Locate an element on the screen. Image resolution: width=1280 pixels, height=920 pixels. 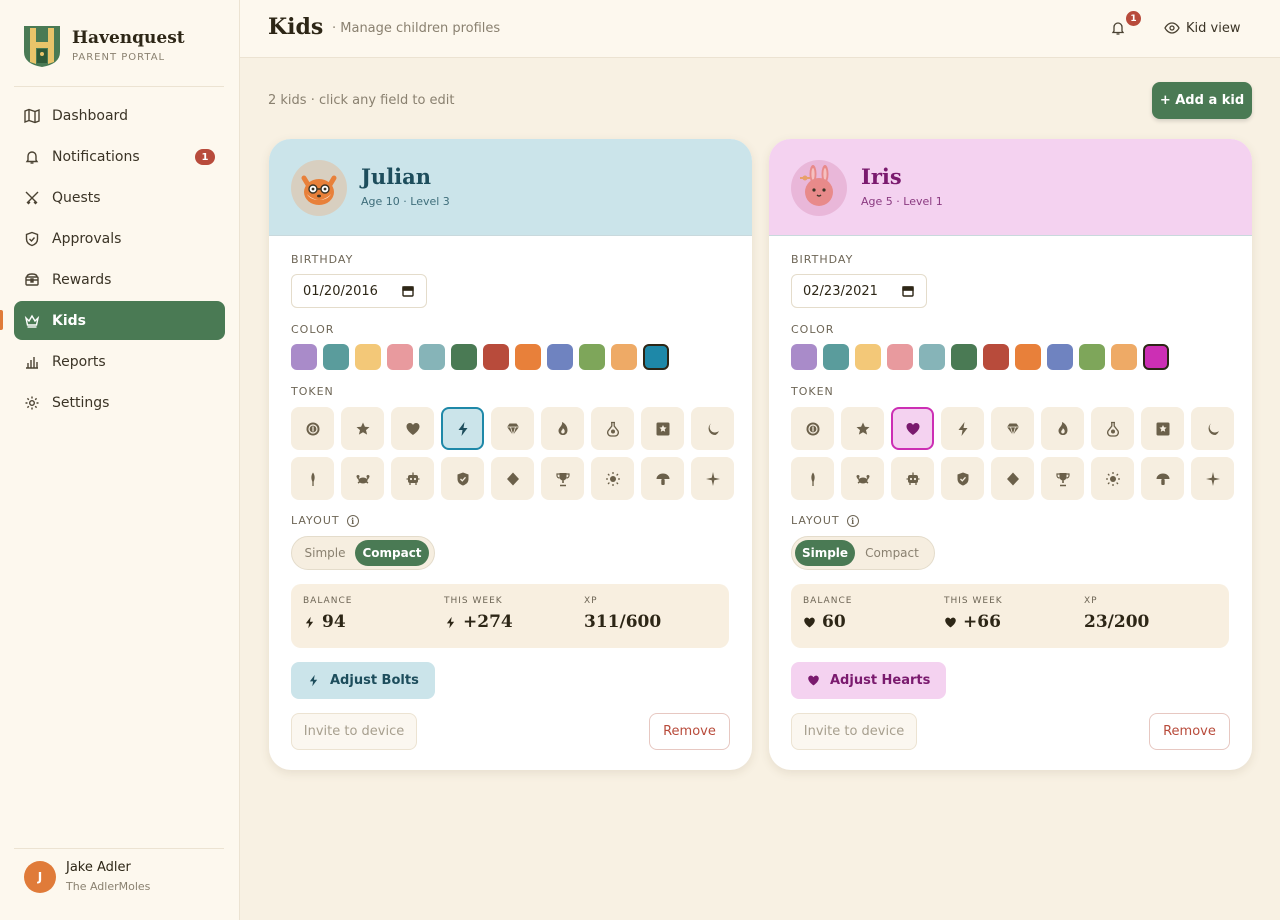
adjust-label: Adjust Bolts is located at coordinates (374, 680).